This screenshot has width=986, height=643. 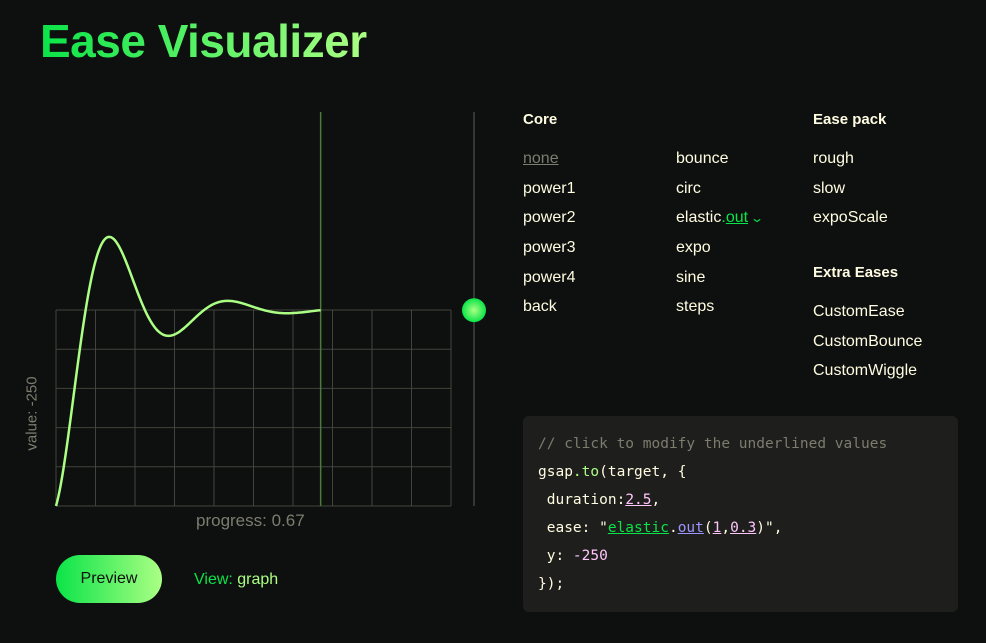 What do you see at coordinates (702, 159) in the screenshot?
I see `ease-option-bounce: bounce` at bounding box center [702, 159].